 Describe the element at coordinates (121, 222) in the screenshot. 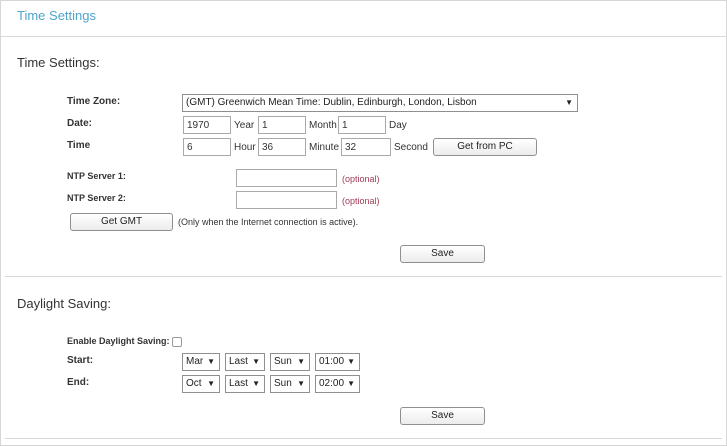

I see `get-gmt-button: Get GMT` at that location.